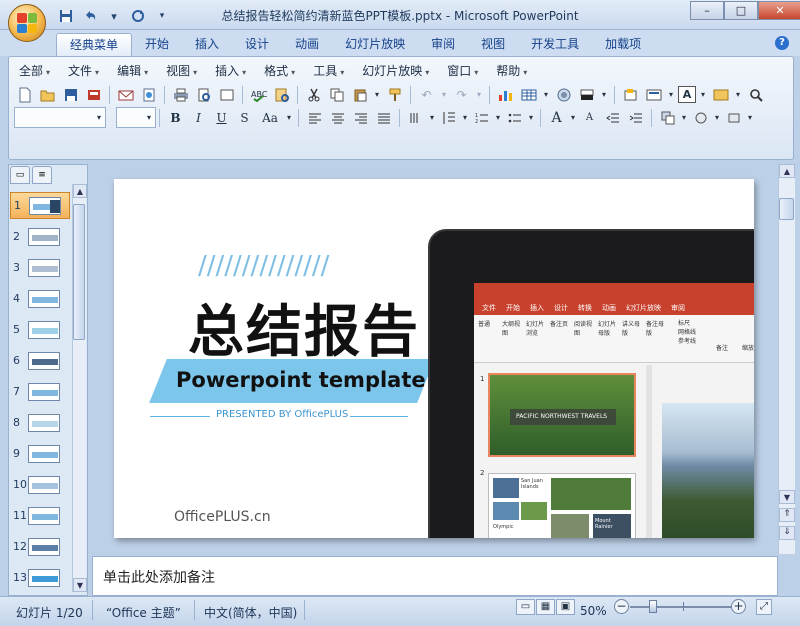  Describe the element at coordinates (687, 94) in the screenshot. I see `textbox-icon: A` at that location.